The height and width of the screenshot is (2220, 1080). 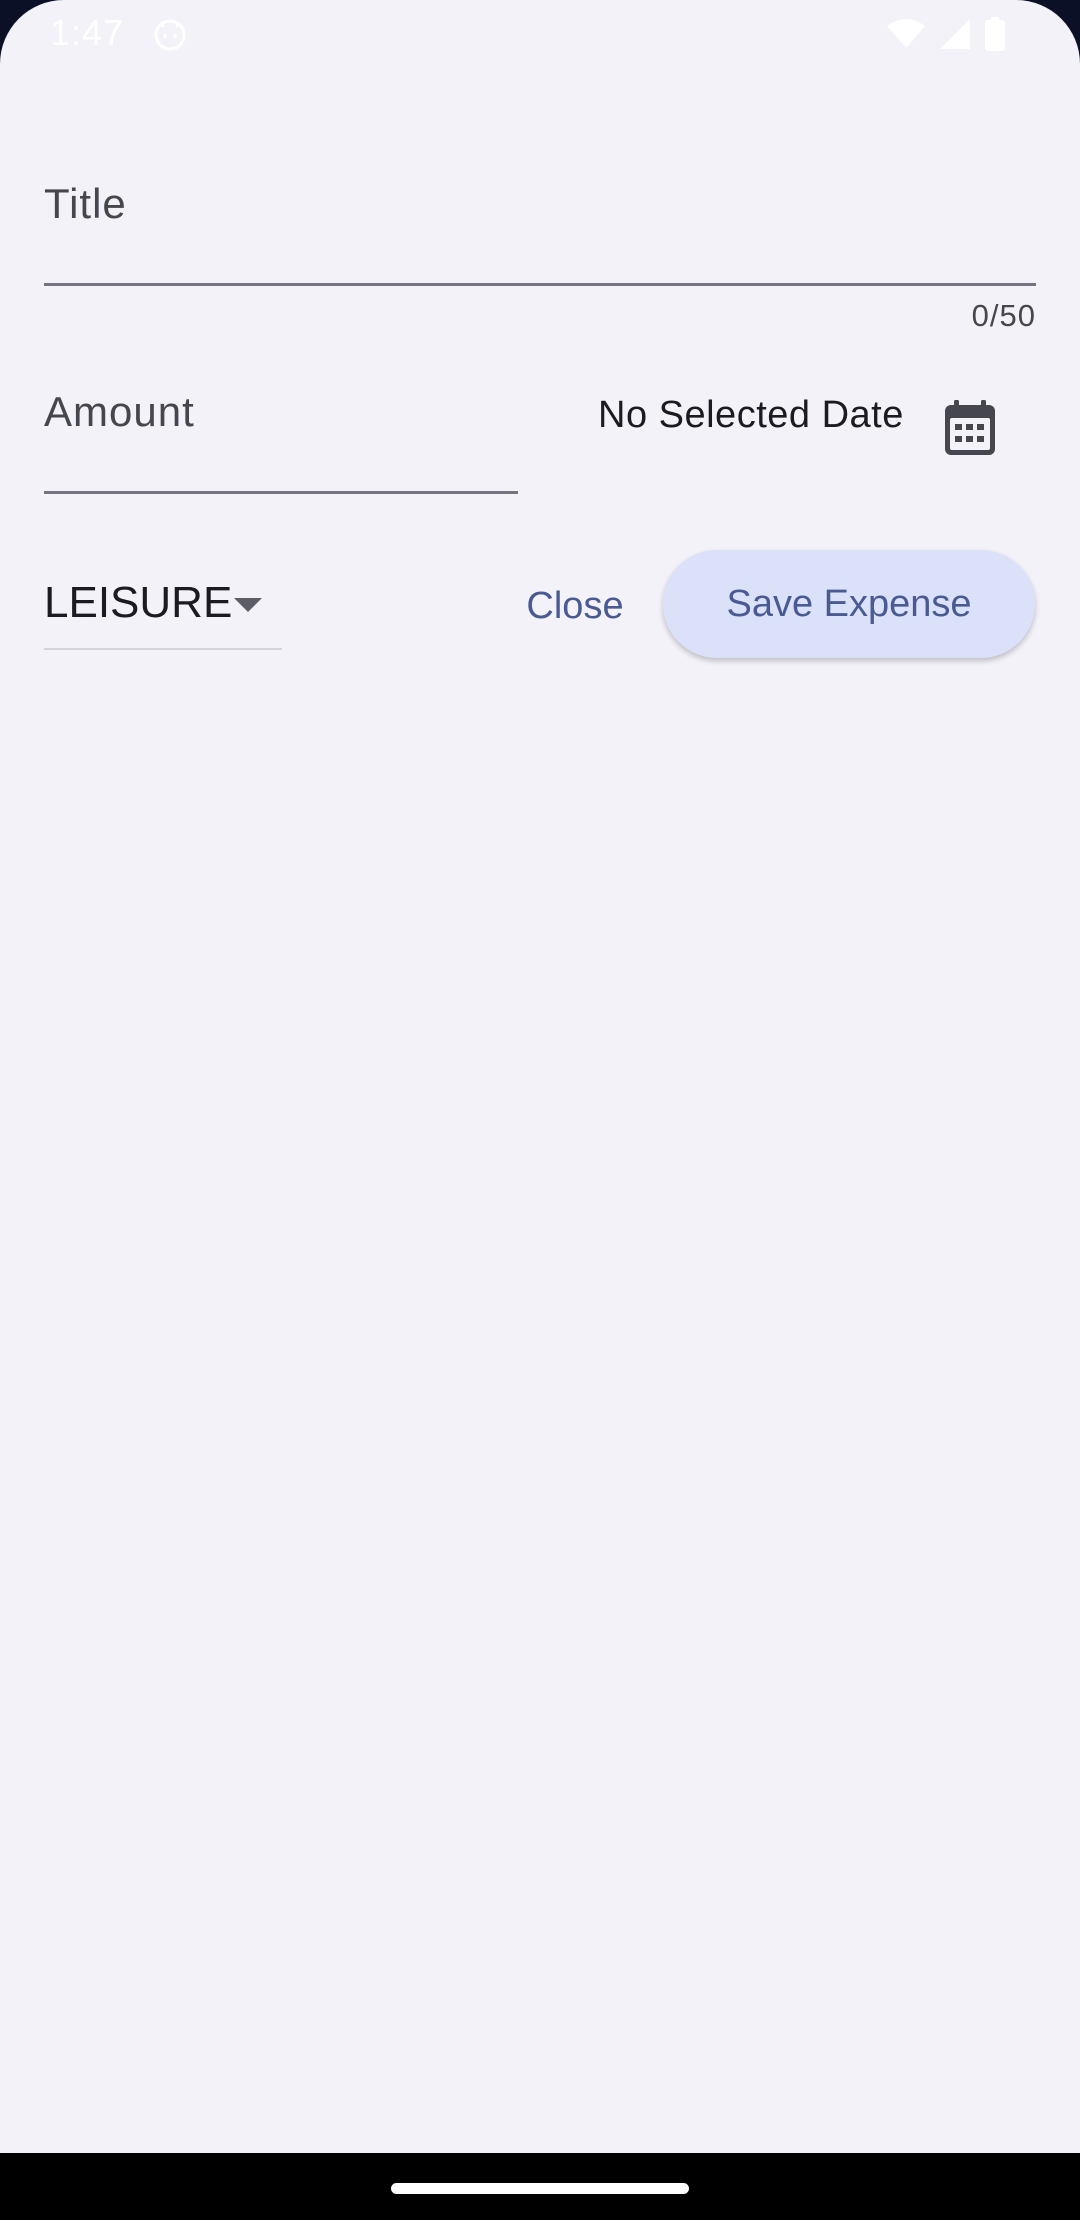 What do you see at coordinates (248, 605) in the screenshot?
I see `dropdown-arrow-icon` at bounding box center [248, 605].